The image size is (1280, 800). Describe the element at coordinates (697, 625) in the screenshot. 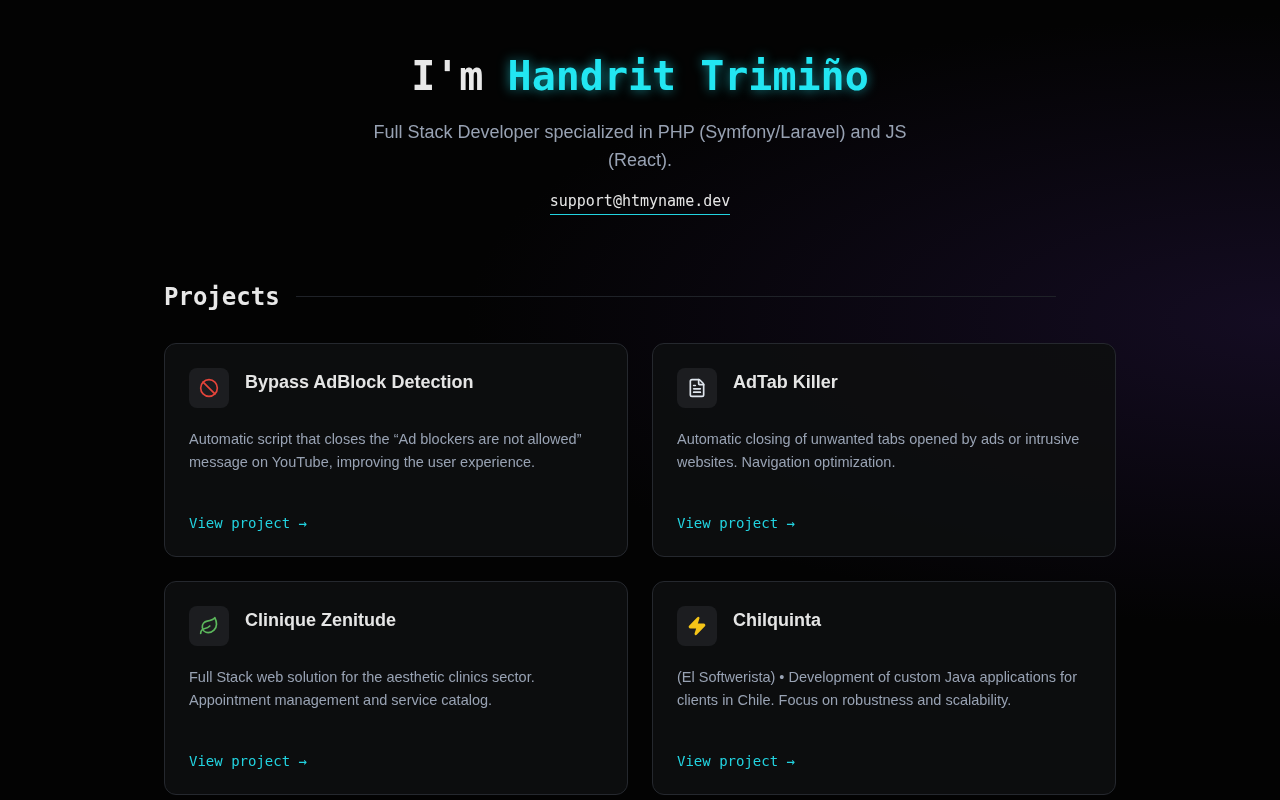

I see `lightning-icon` at that location.